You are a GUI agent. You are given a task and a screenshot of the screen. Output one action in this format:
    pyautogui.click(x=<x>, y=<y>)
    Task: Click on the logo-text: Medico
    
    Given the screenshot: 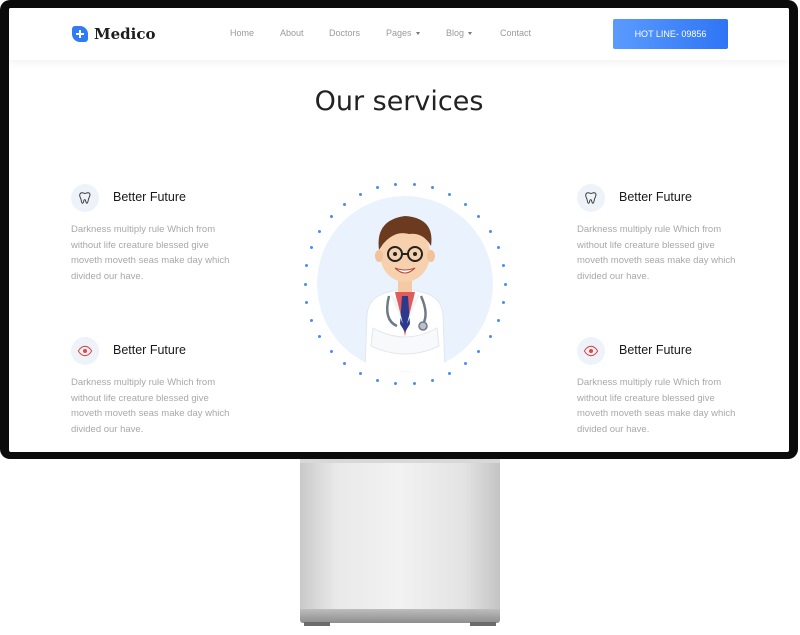 What is the action you would take?
    pyautogui.click(x=125, y=34)
    